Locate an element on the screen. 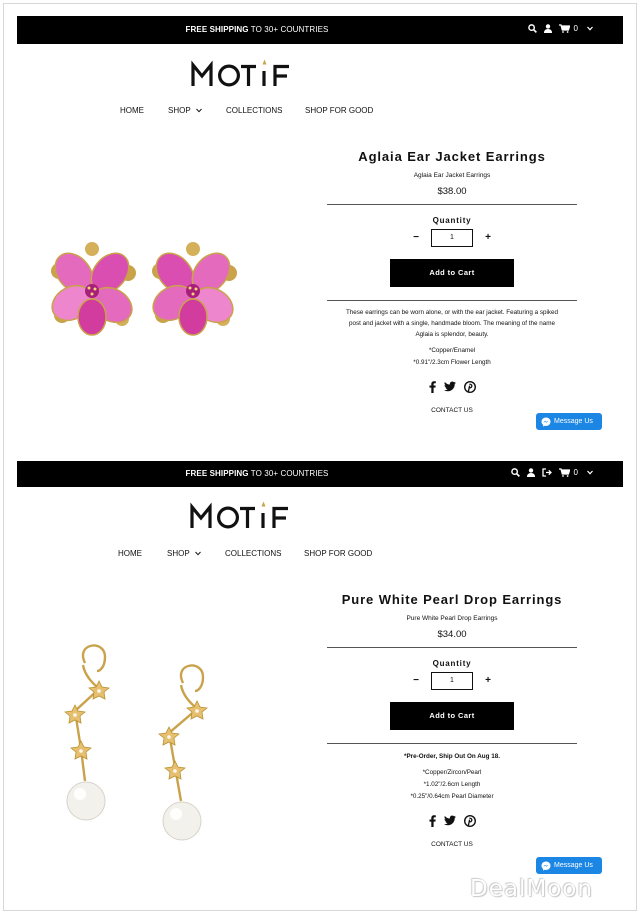 The image size is (640, 914). spec-line: *1.02"/2.6cm Length is located at coordinates (452, 784).